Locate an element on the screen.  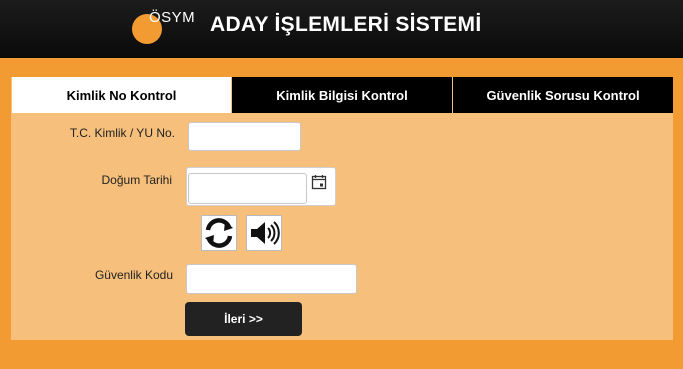
tab-label: Kimlik No Kontrol is located at coordinates (121, 95).